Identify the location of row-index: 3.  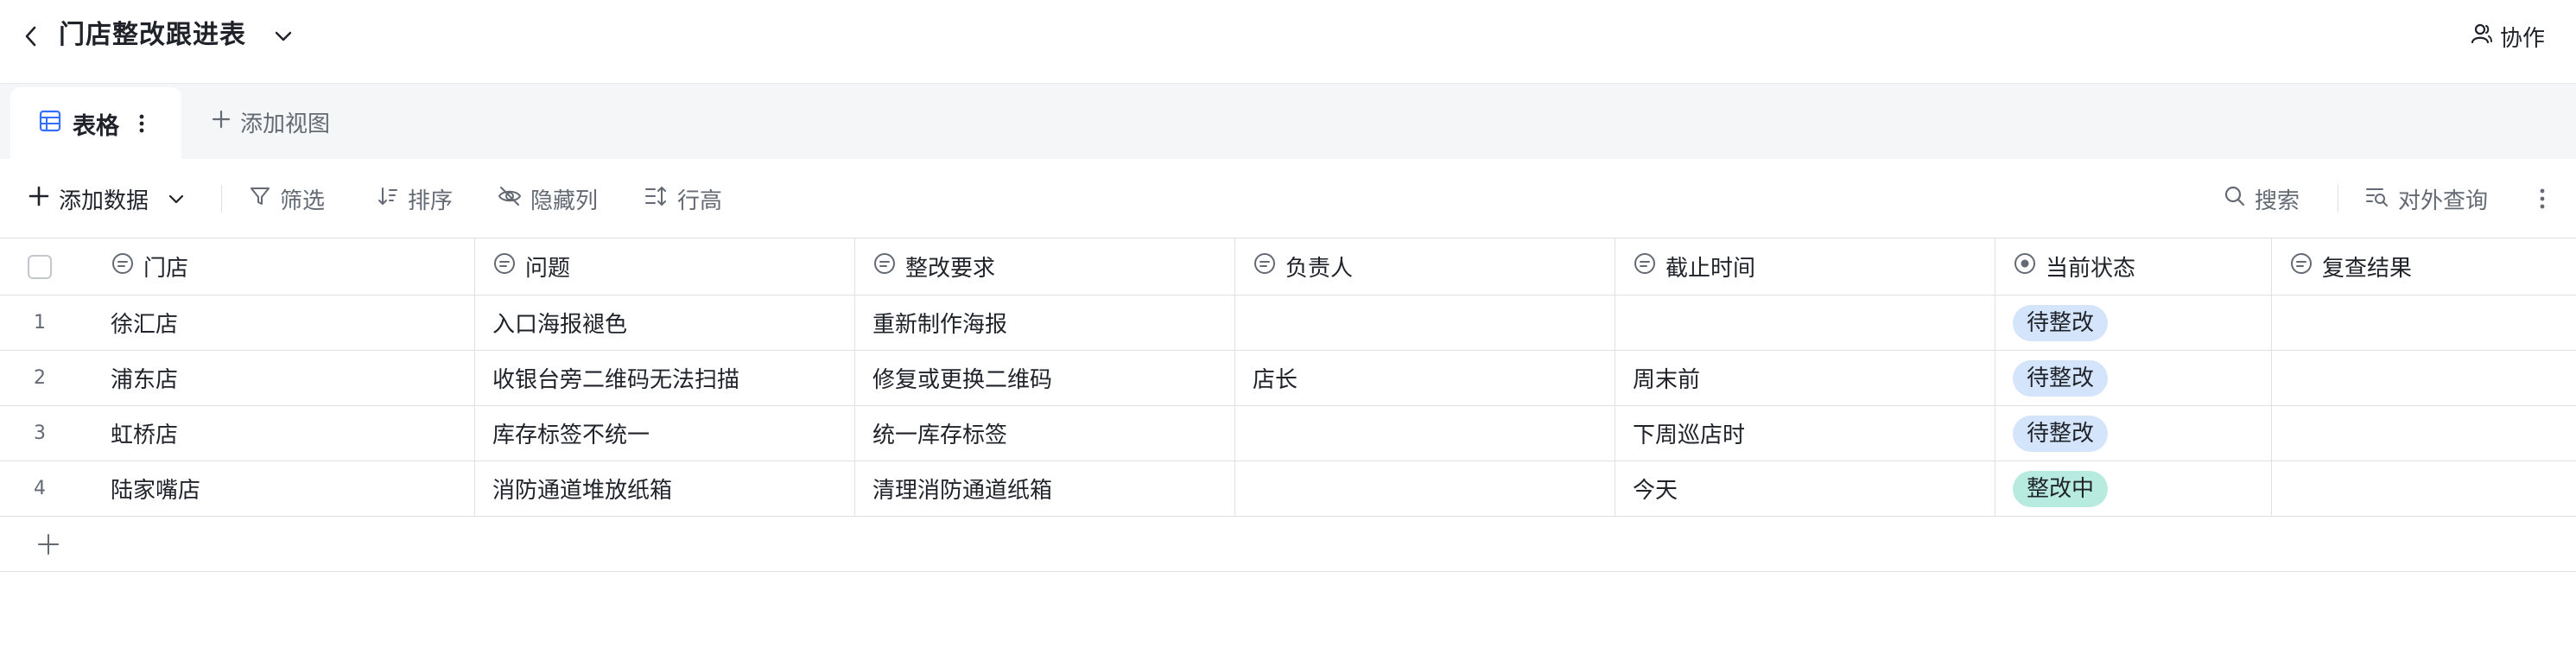
(40, 433).